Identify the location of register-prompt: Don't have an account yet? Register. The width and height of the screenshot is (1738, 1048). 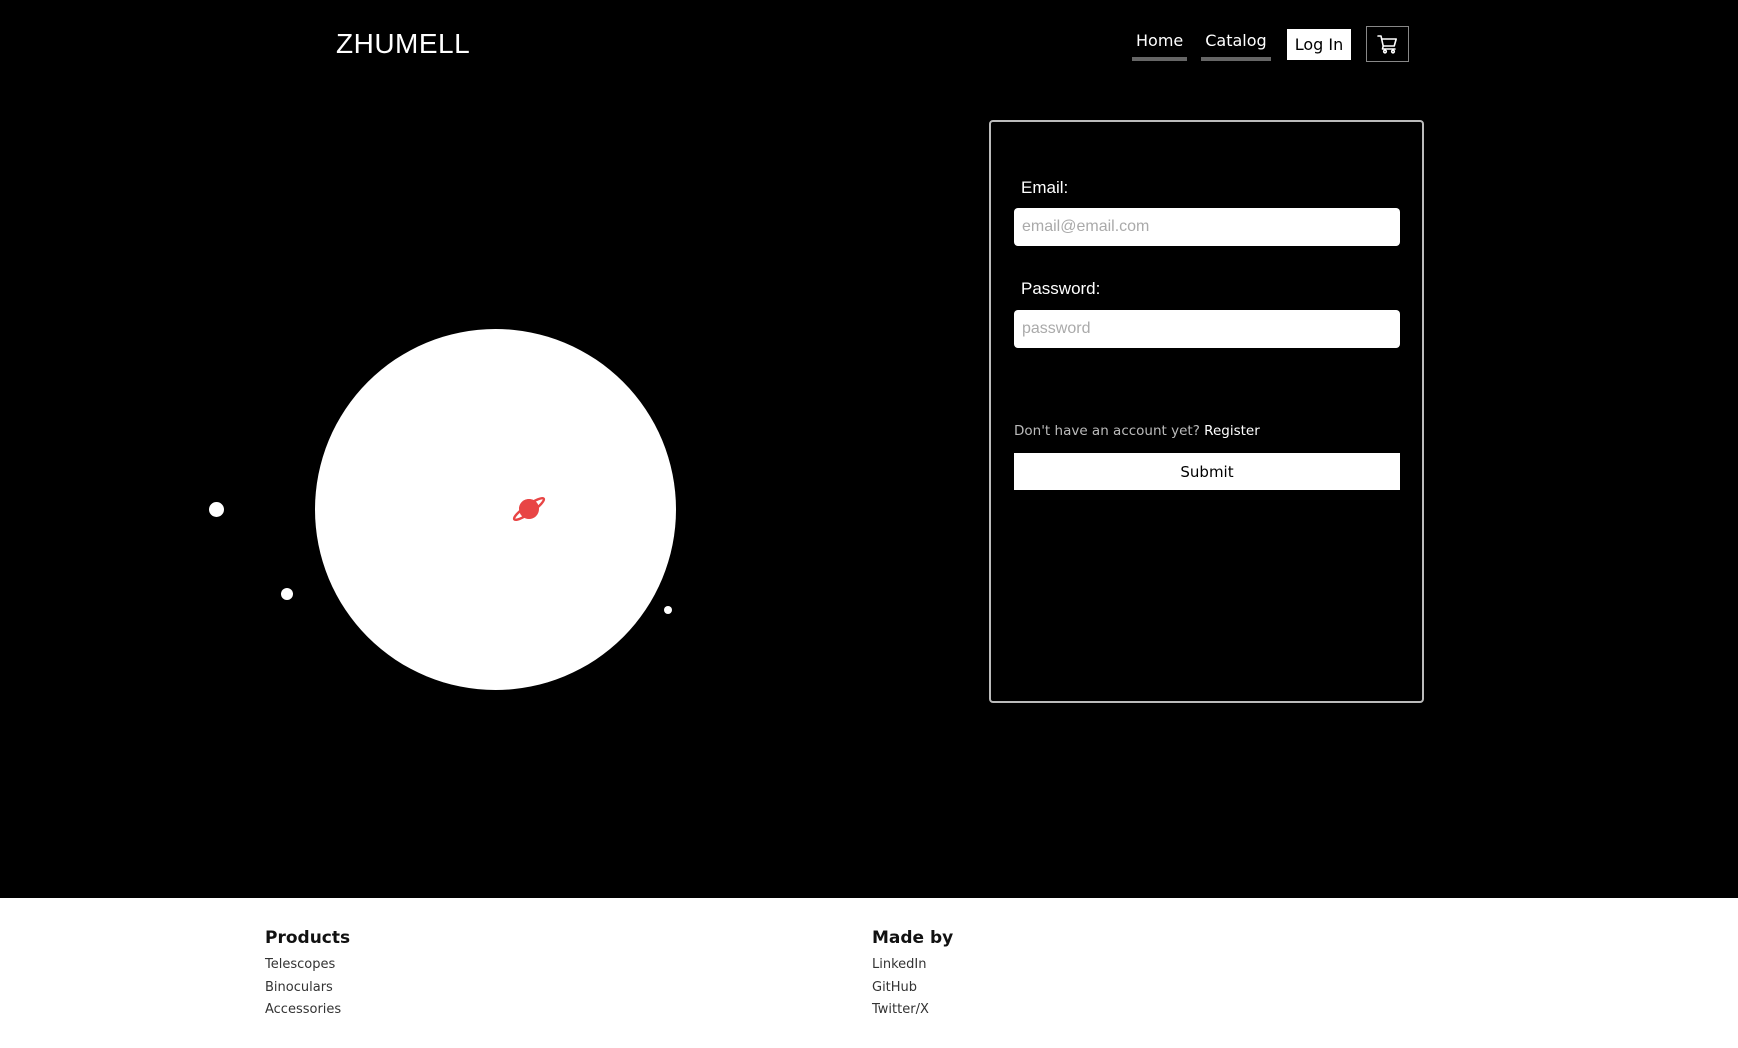
(1137, 431).